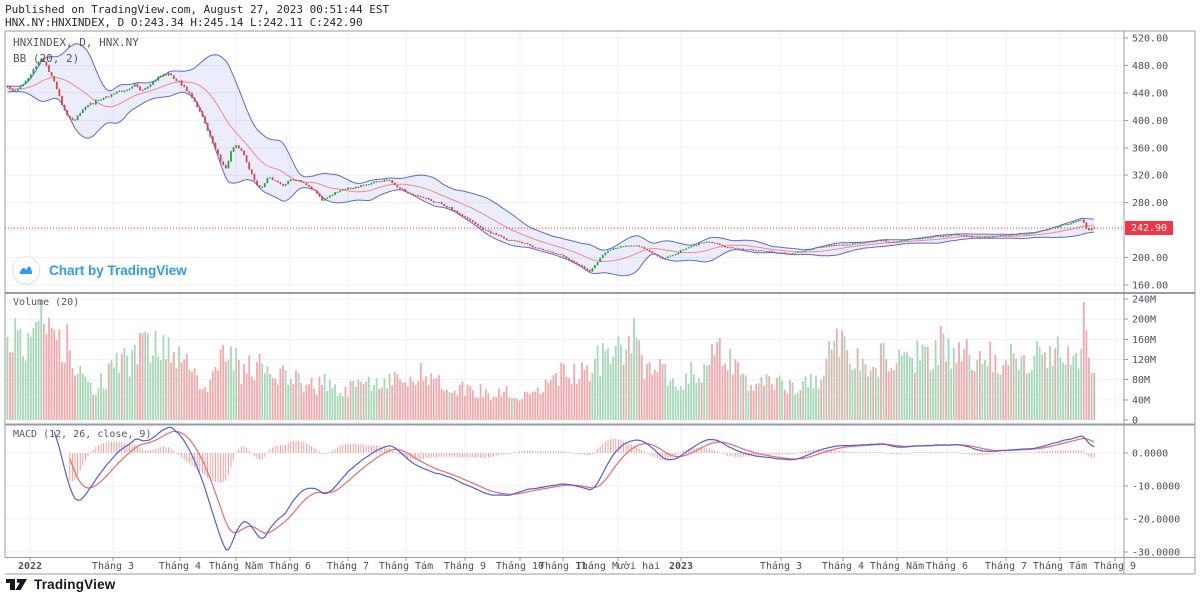 This screenshot has width=1200, height=596. I want to click on svg-text: Tháng 10, so click(520, 566).